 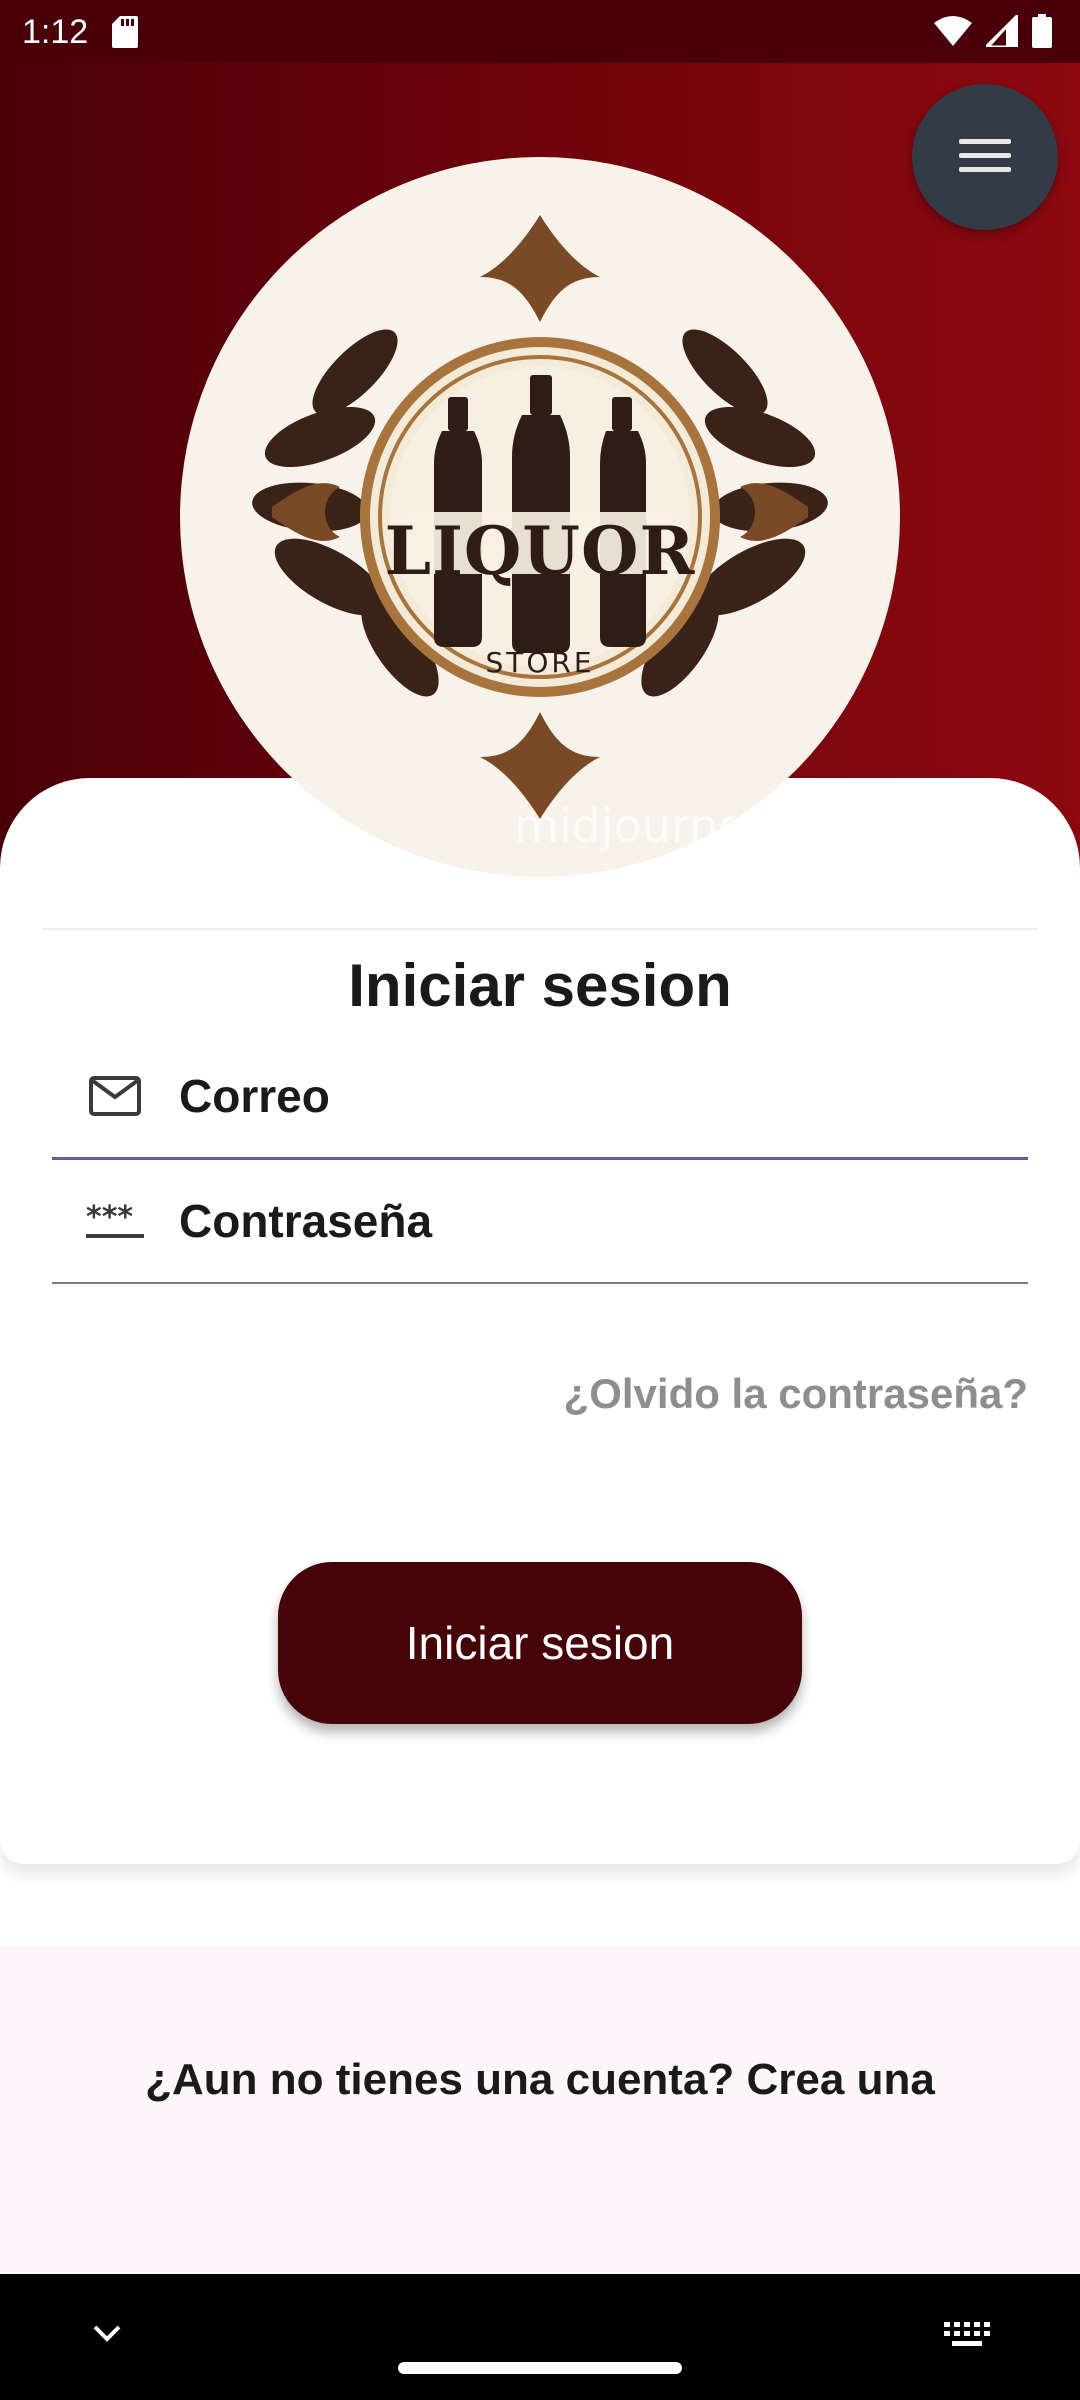 I want to click on signup-link: ¿Aun no tienes una cuenta? Crea una, so click(x=540, y=2080).